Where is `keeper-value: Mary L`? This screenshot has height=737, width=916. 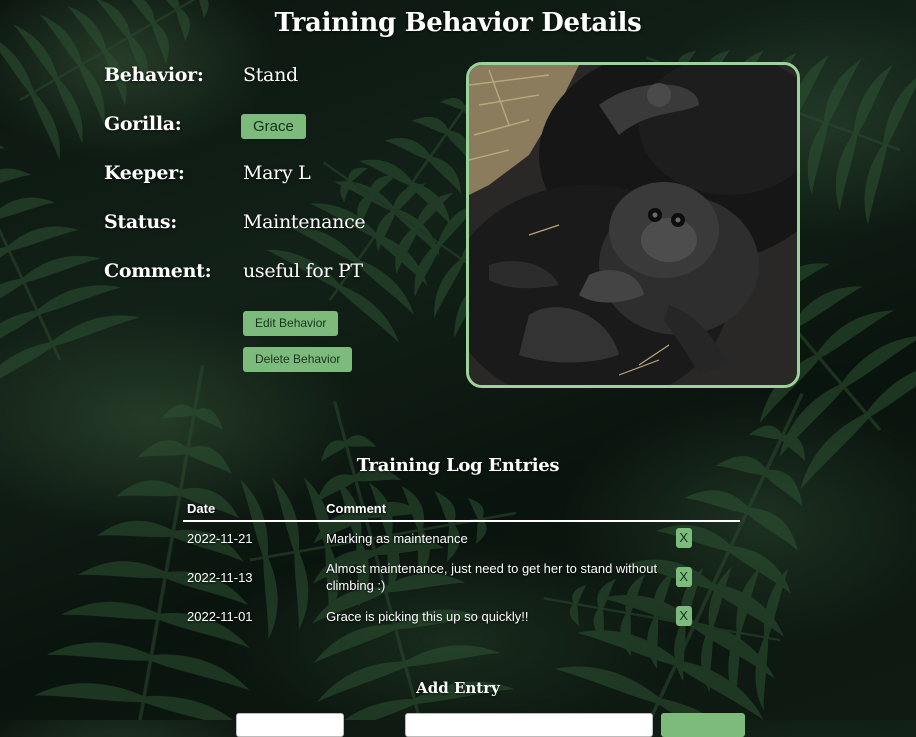 keeper-value: Mary L is located at coordinates (277, 173).